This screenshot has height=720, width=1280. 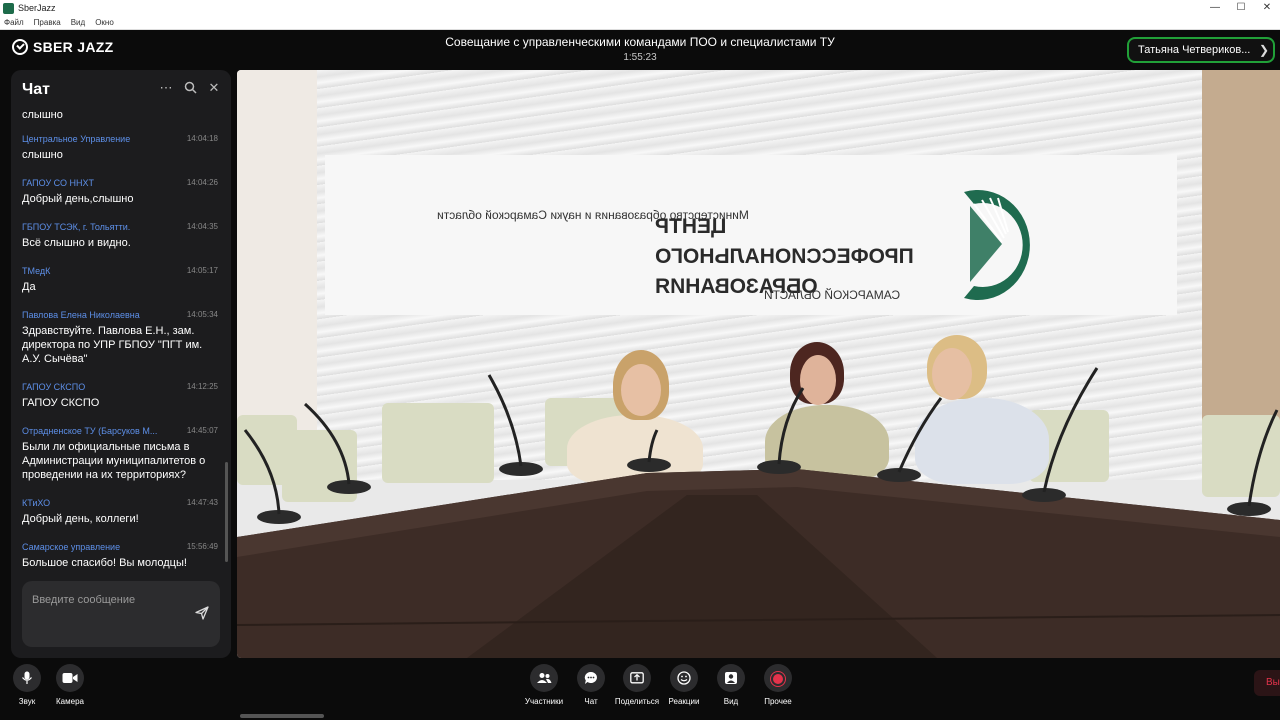 What do you see at coordinates (640, 57) in the screenshot?
I see `meeting-timer: 1:55:23` at bounding box center [640, 57].